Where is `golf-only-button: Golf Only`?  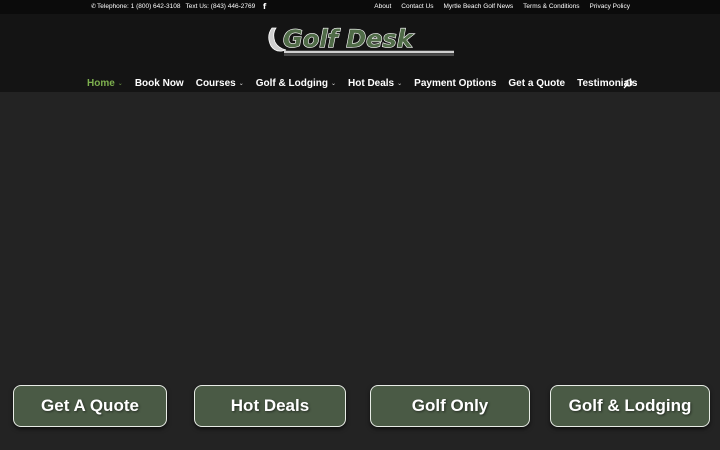
golf-only-button: Golf Only is located at coordinates (450, 406).